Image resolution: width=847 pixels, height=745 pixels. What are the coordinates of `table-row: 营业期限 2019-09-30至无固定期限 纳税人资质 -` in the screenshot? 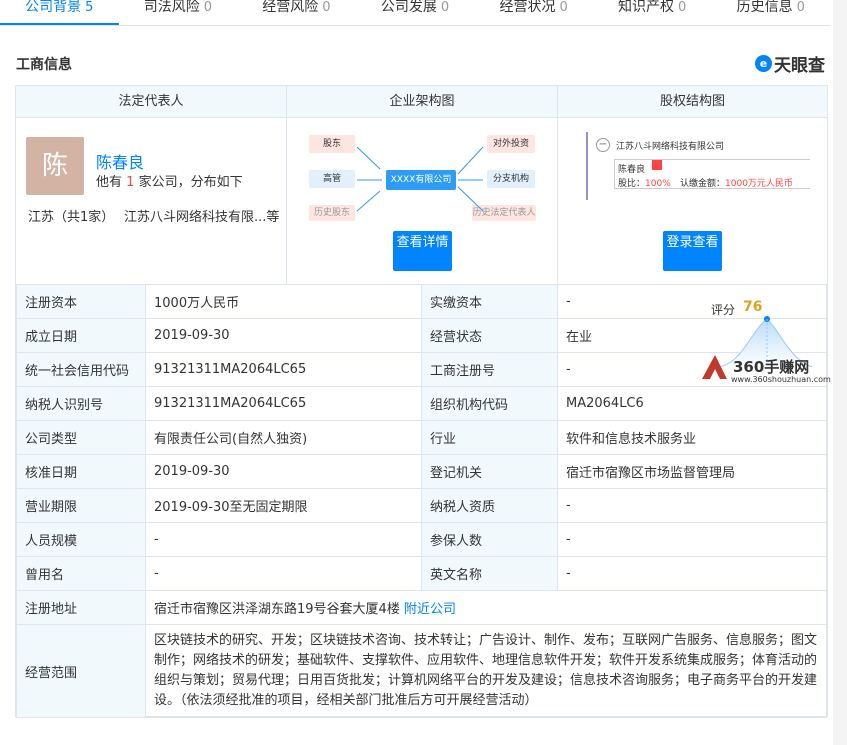 It's located at (421, 505).